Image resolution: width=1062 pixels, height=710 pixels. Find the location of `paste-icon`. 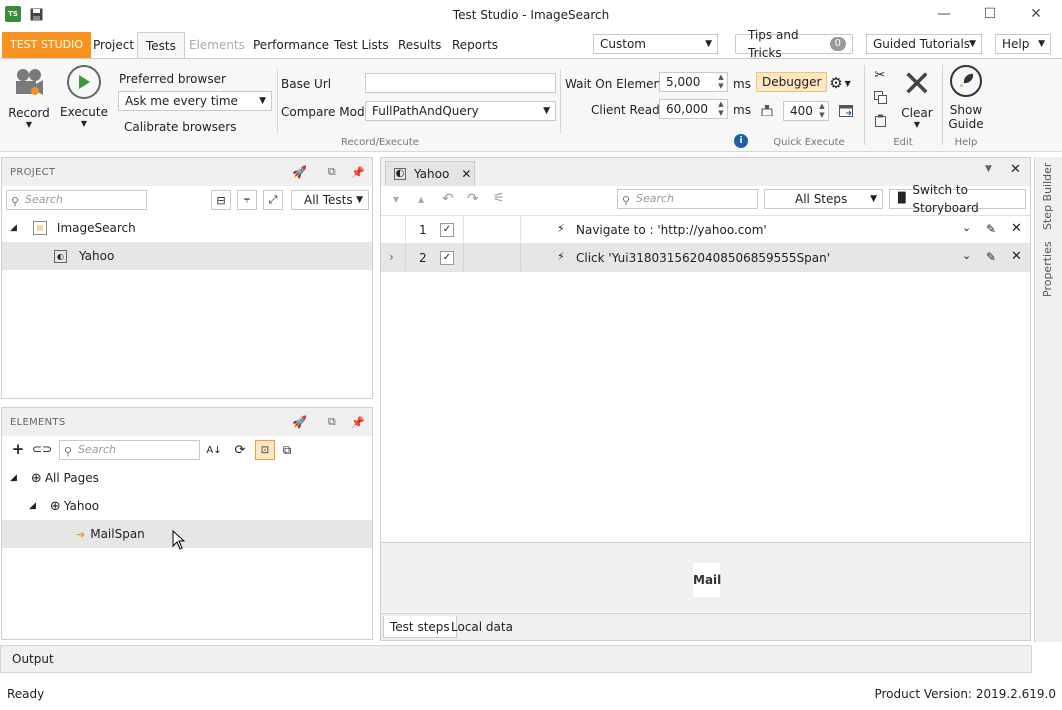

paste-icon is located at coordinates (880, 120).